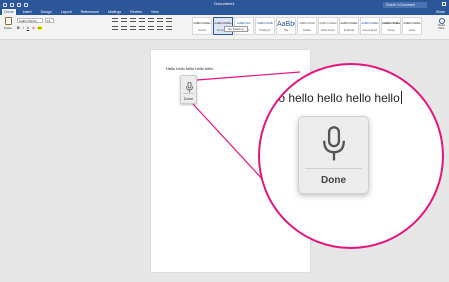  What do you see at coordinates (333, 180) in the screenshot?
I see `done-button: Done` at bounding box center [333, 180].